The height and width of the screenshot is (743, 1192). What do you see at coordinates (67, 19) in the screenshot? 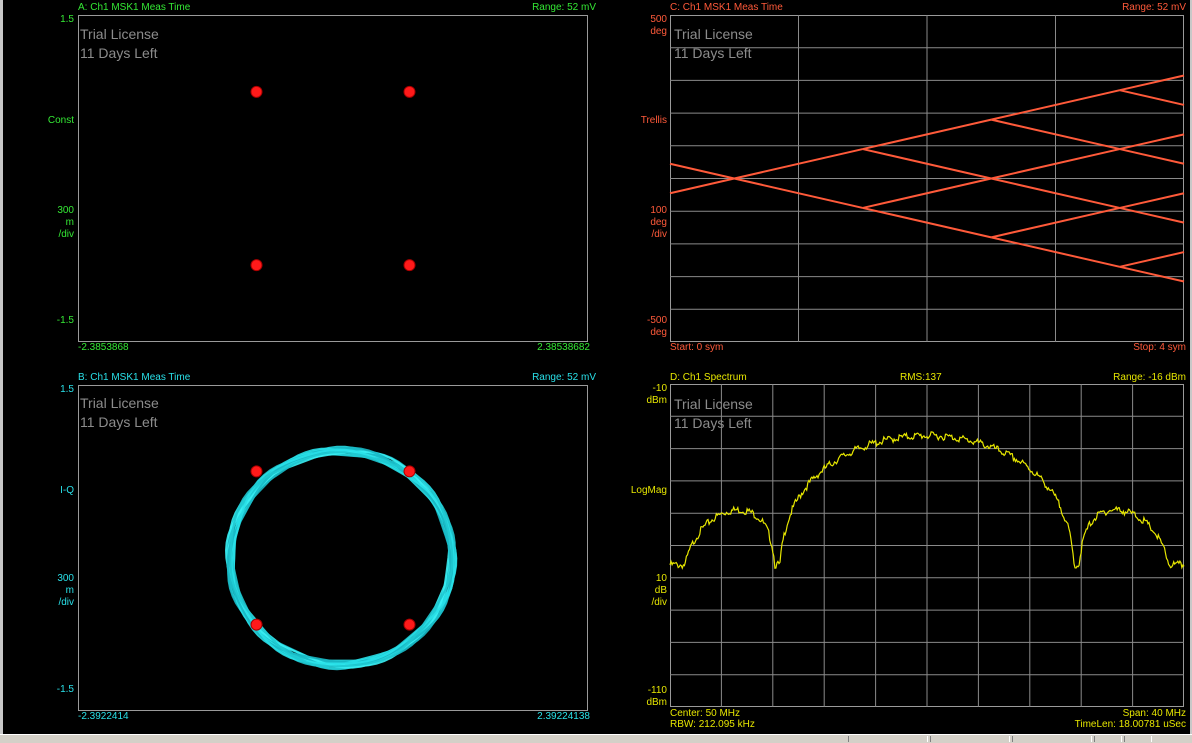
I see `trace-a-y-top: 1.5` at bounding box center [67, 19].